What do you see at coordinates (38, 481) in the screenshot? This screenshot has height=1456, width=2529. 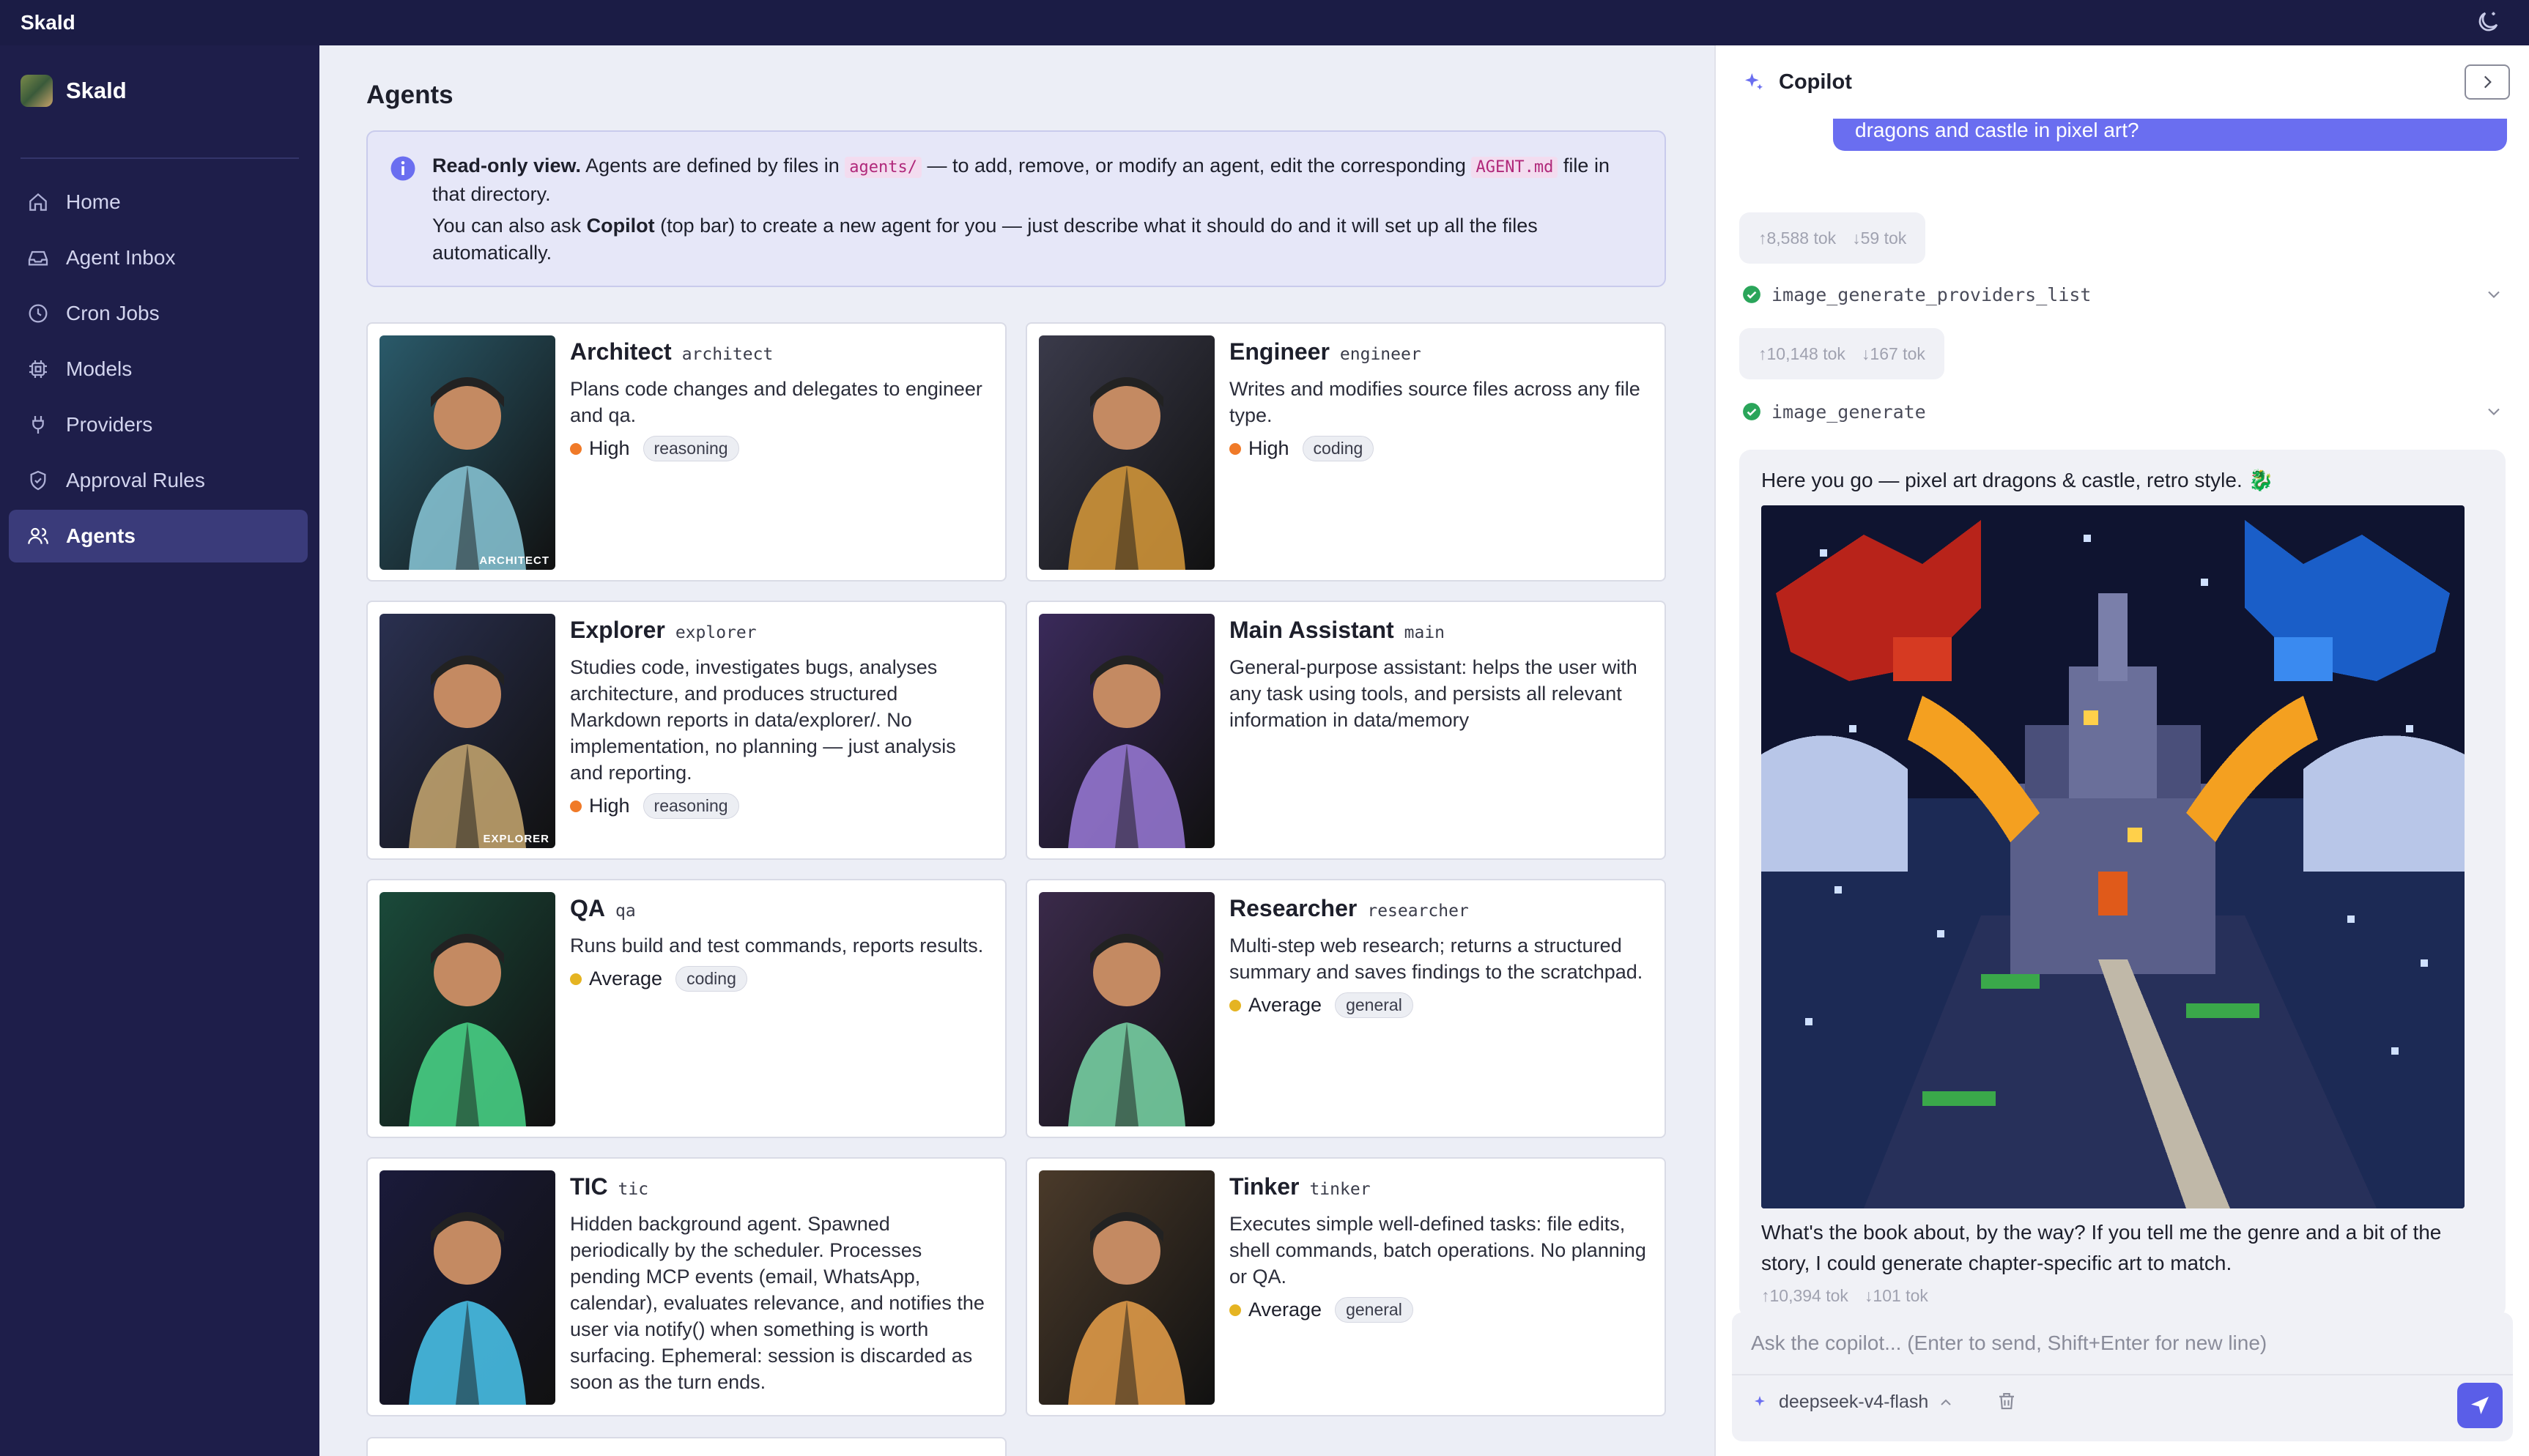 I see `shield-icon` at bounding box center [38, 481].